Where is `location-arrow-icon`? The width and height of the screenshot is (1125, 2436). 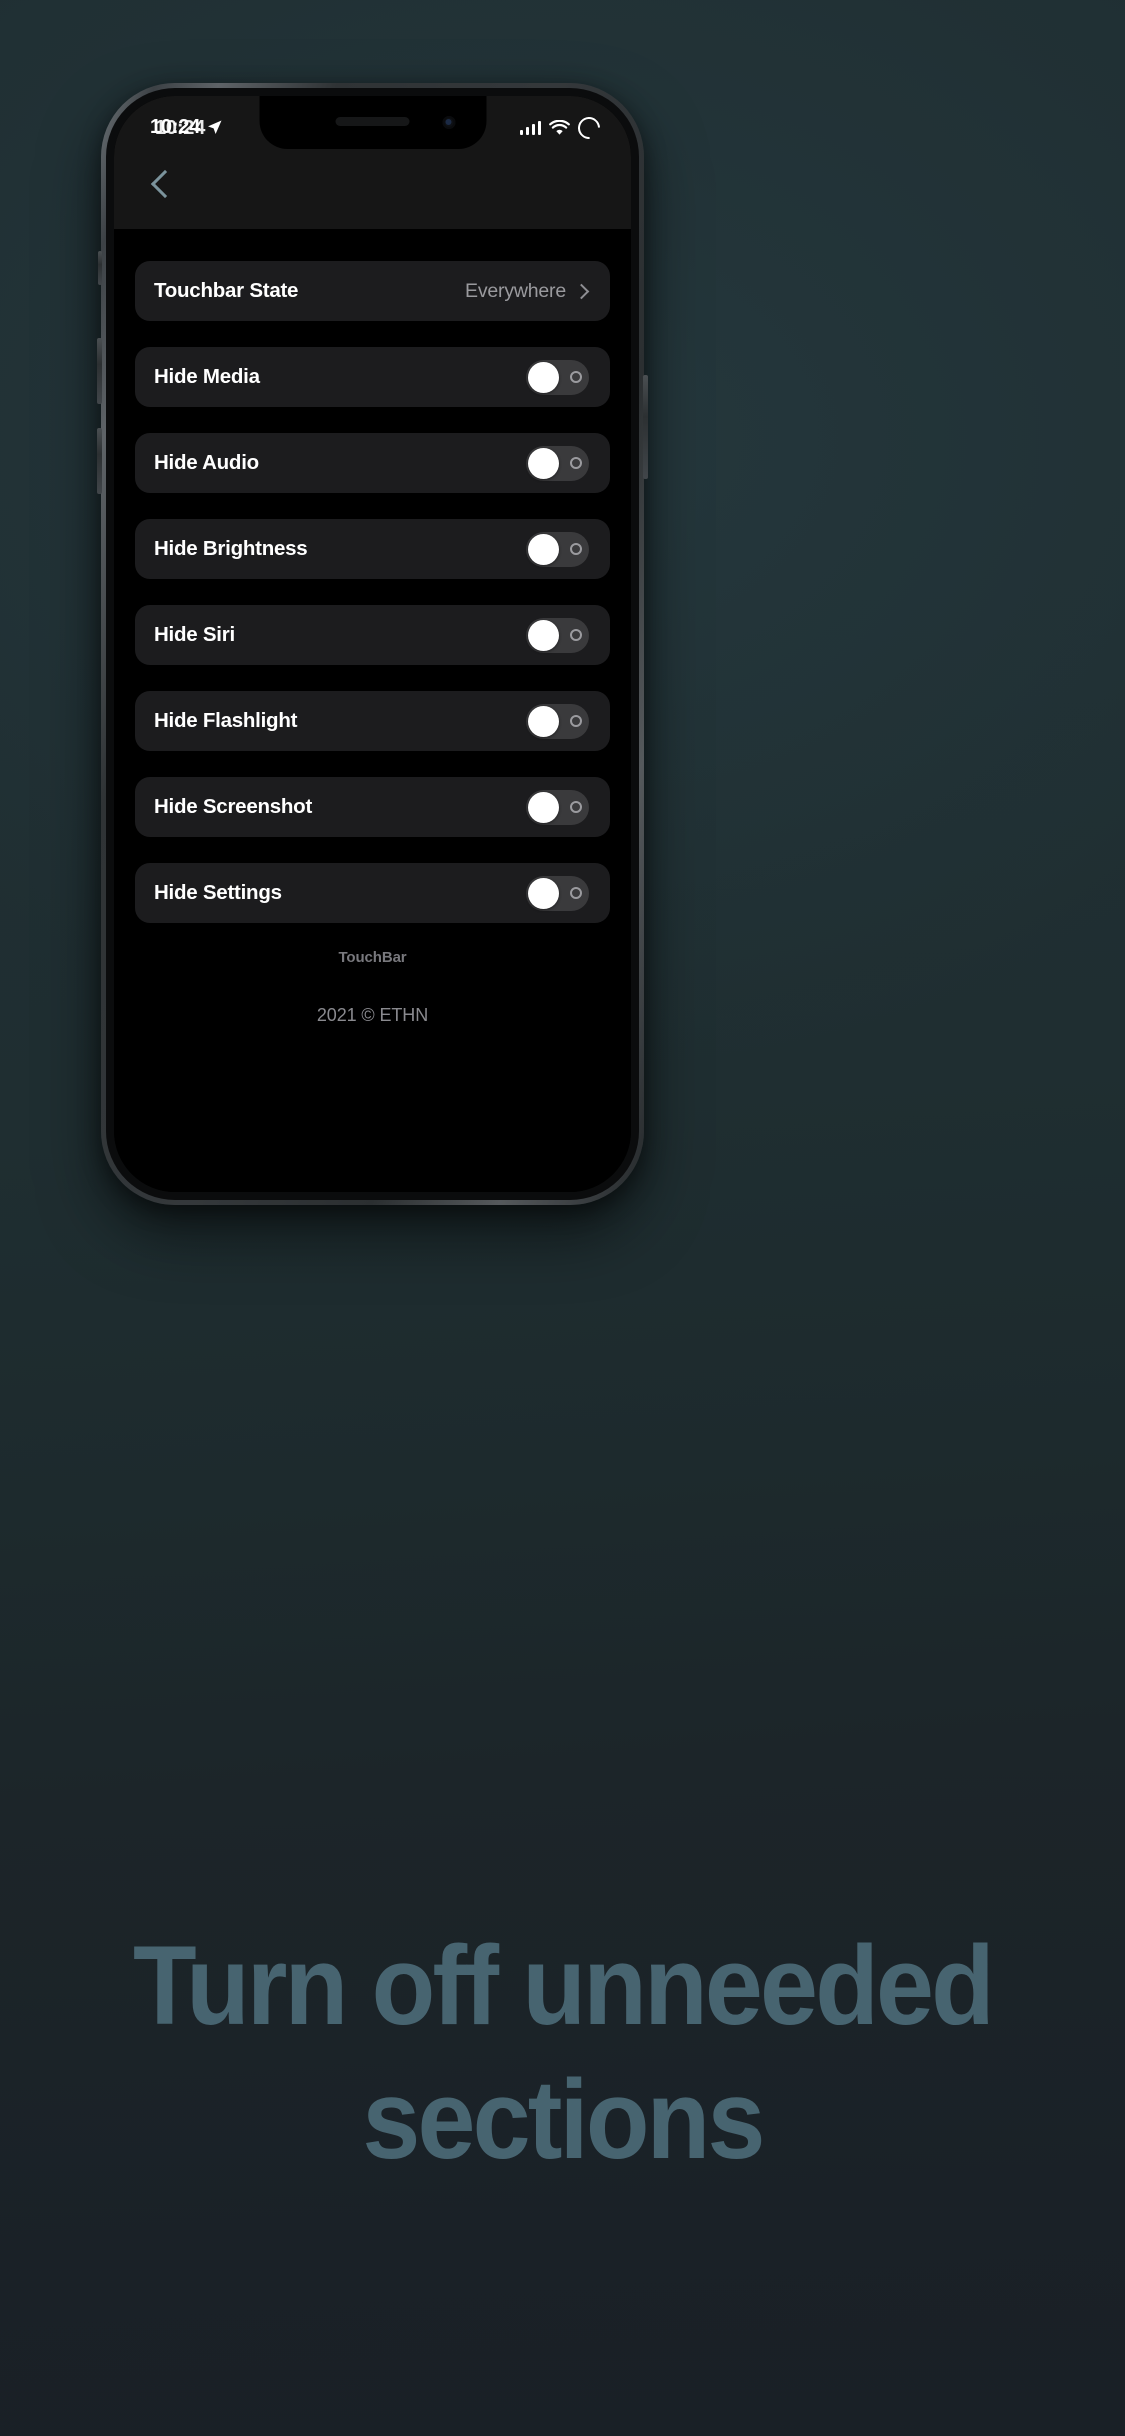 location-arrow-icon is located at coordinates (215, 127).